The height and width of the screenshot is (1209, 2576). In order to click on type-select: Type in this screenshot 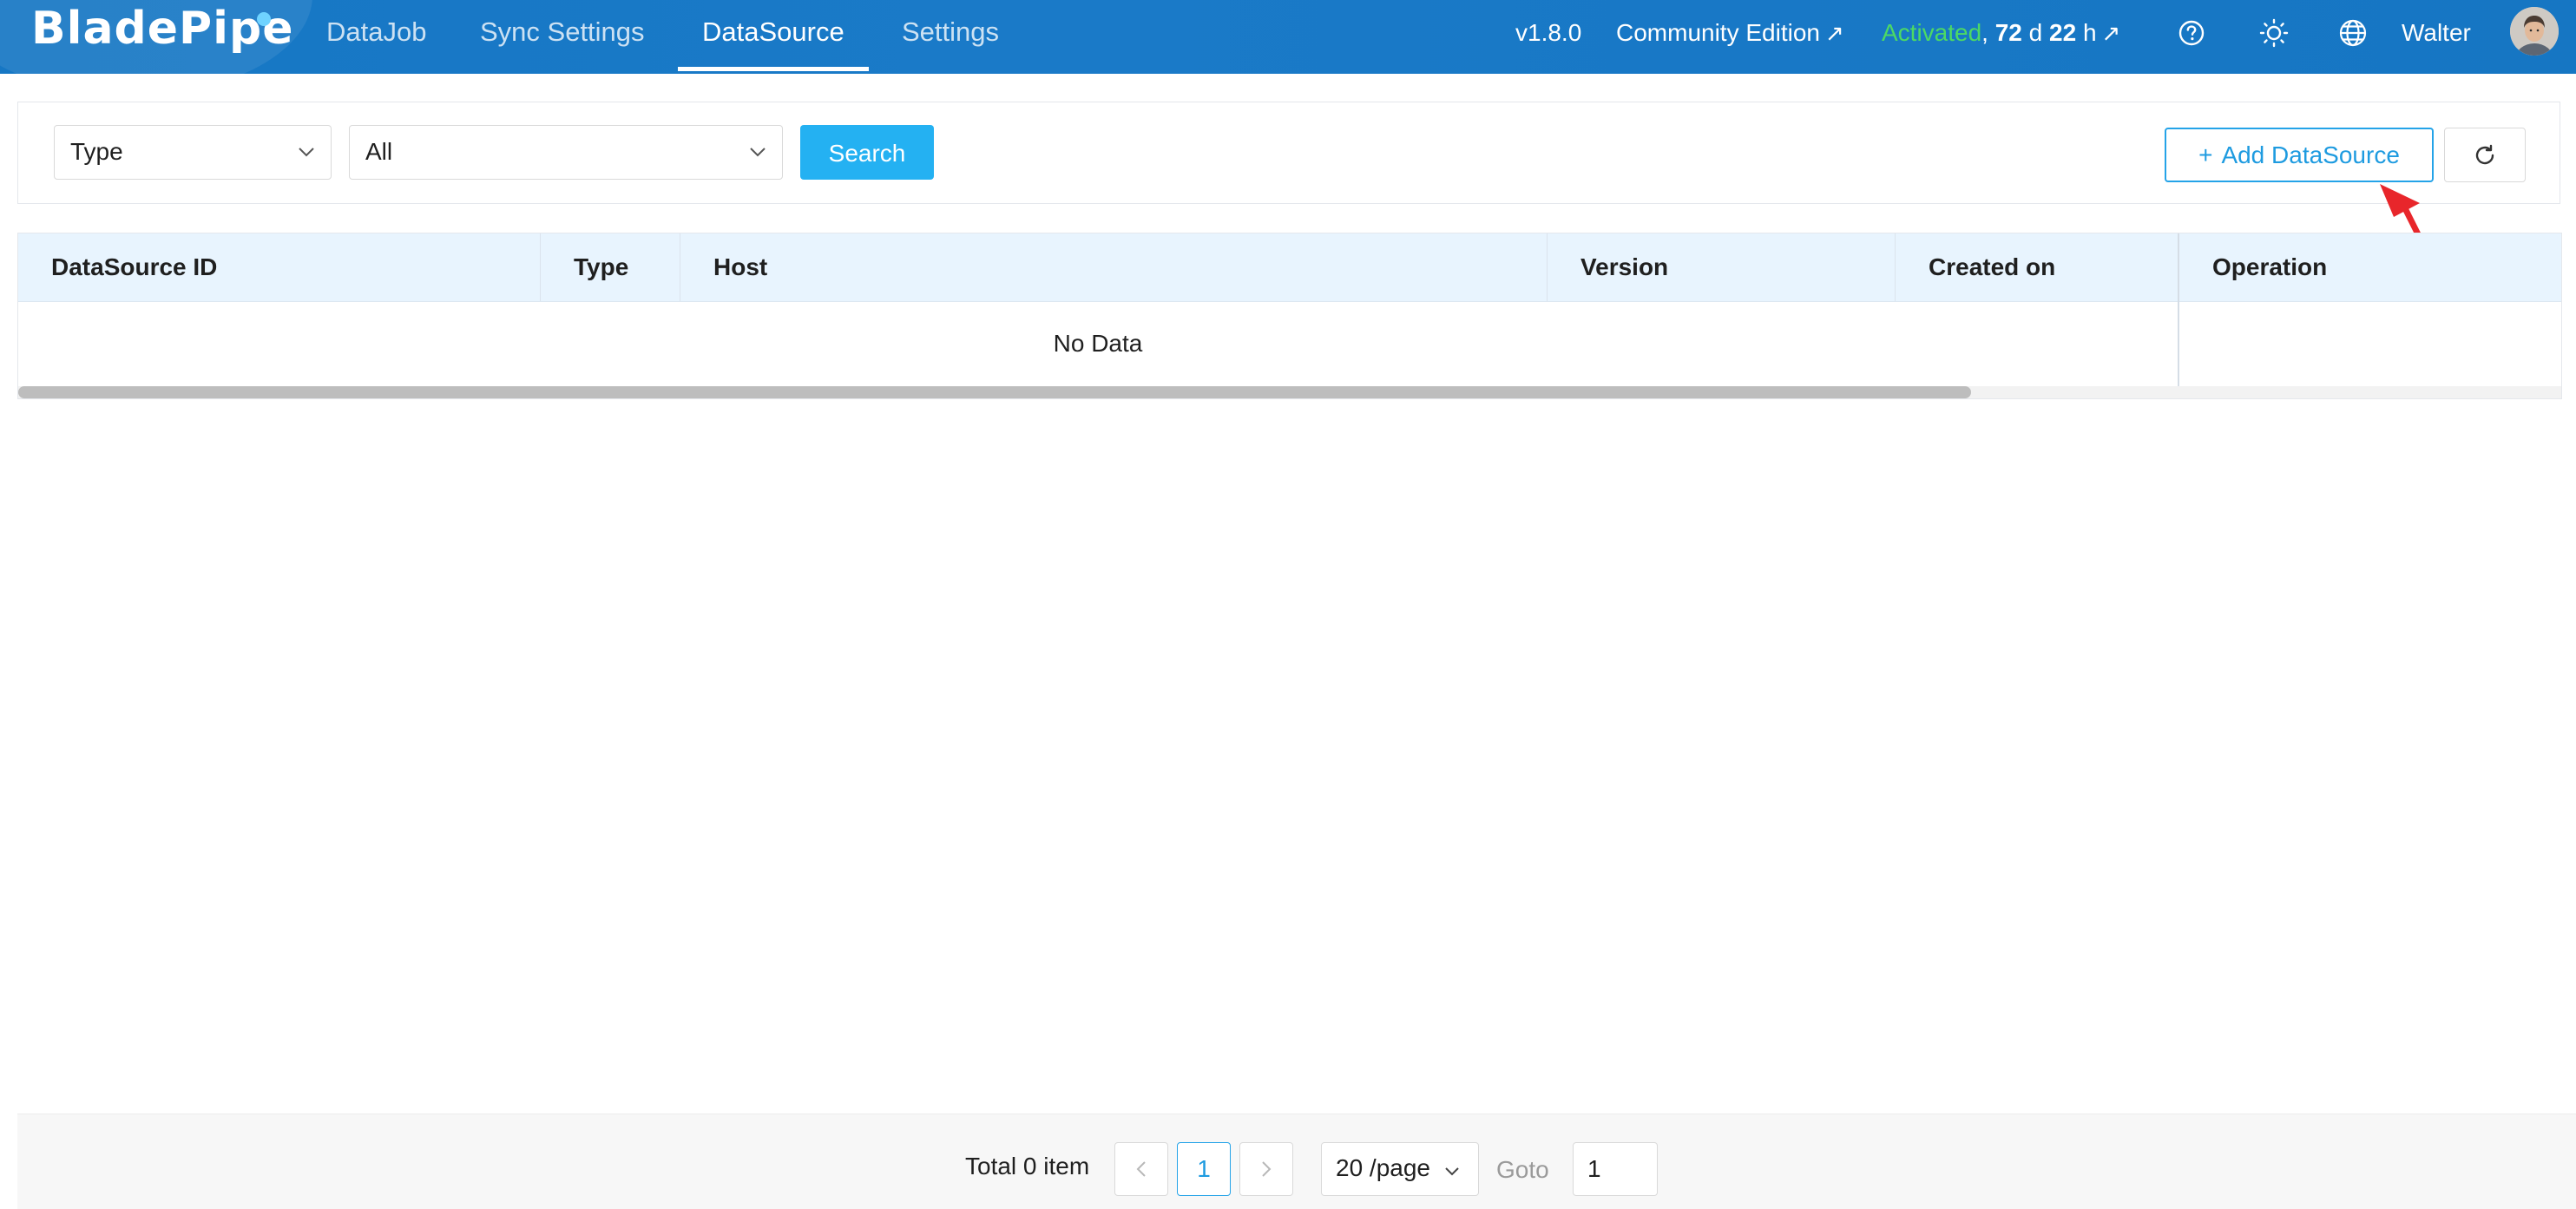, I will do `click(193, 153)`.